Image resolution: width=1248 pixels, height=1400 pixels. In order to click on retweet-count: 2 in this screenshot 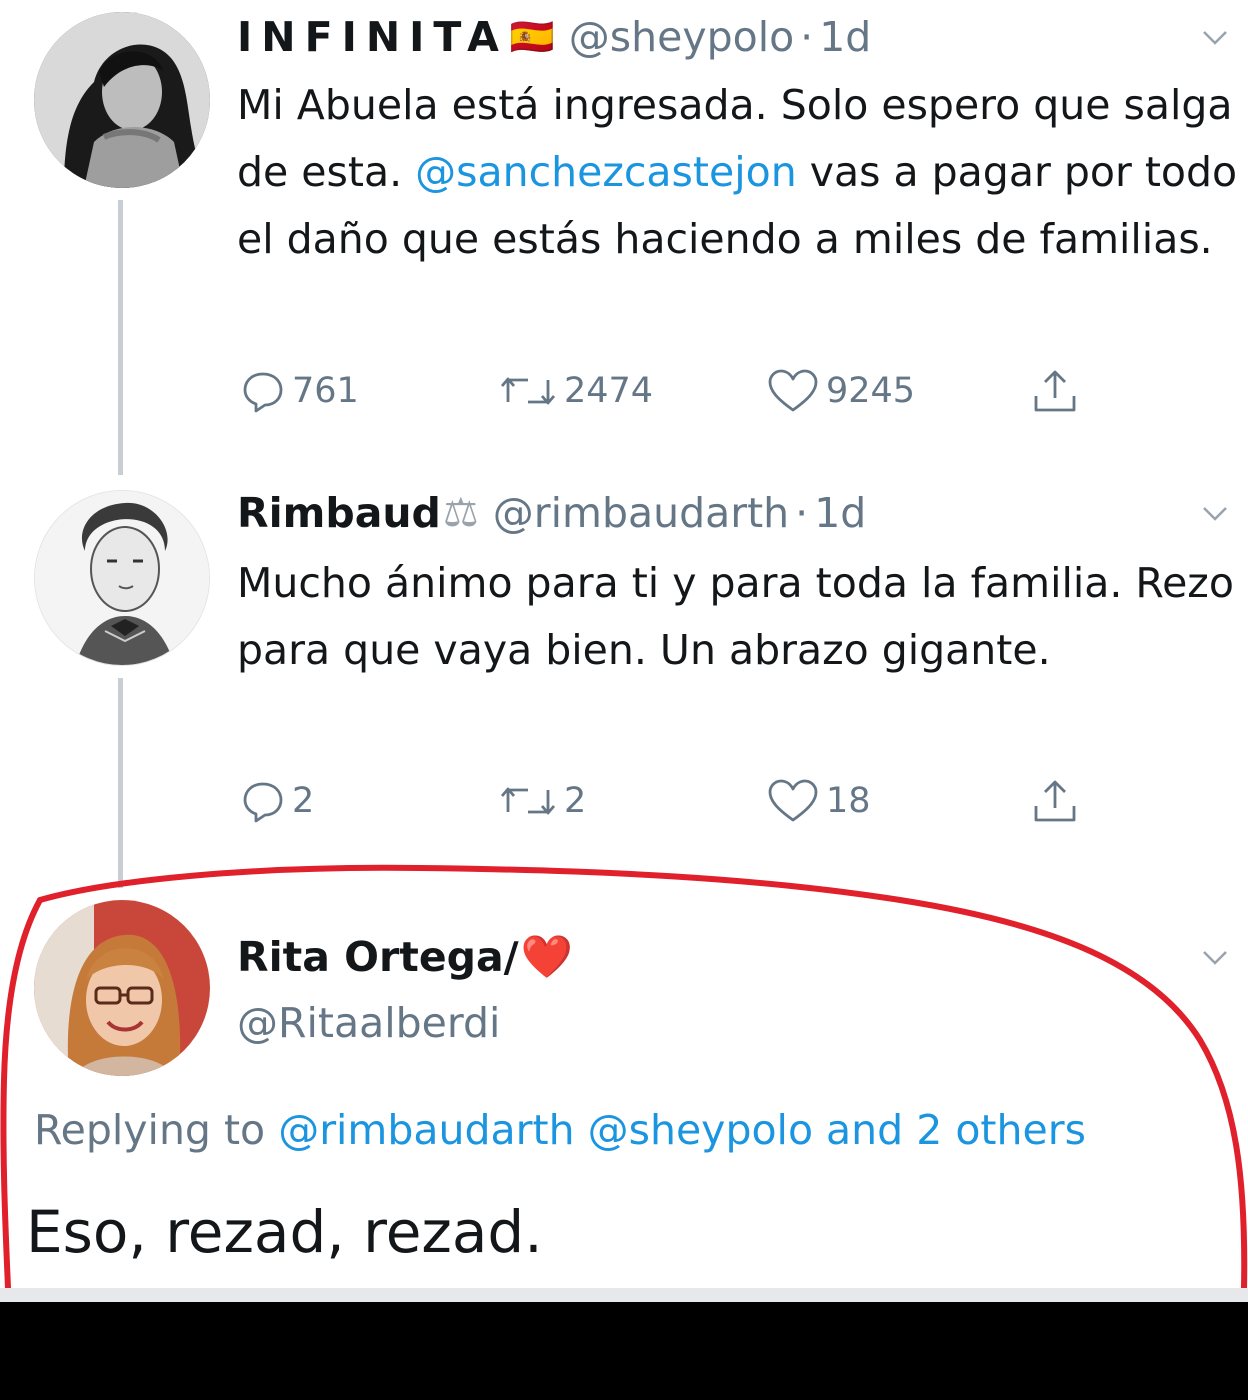, I will do `click(575, 801)`.